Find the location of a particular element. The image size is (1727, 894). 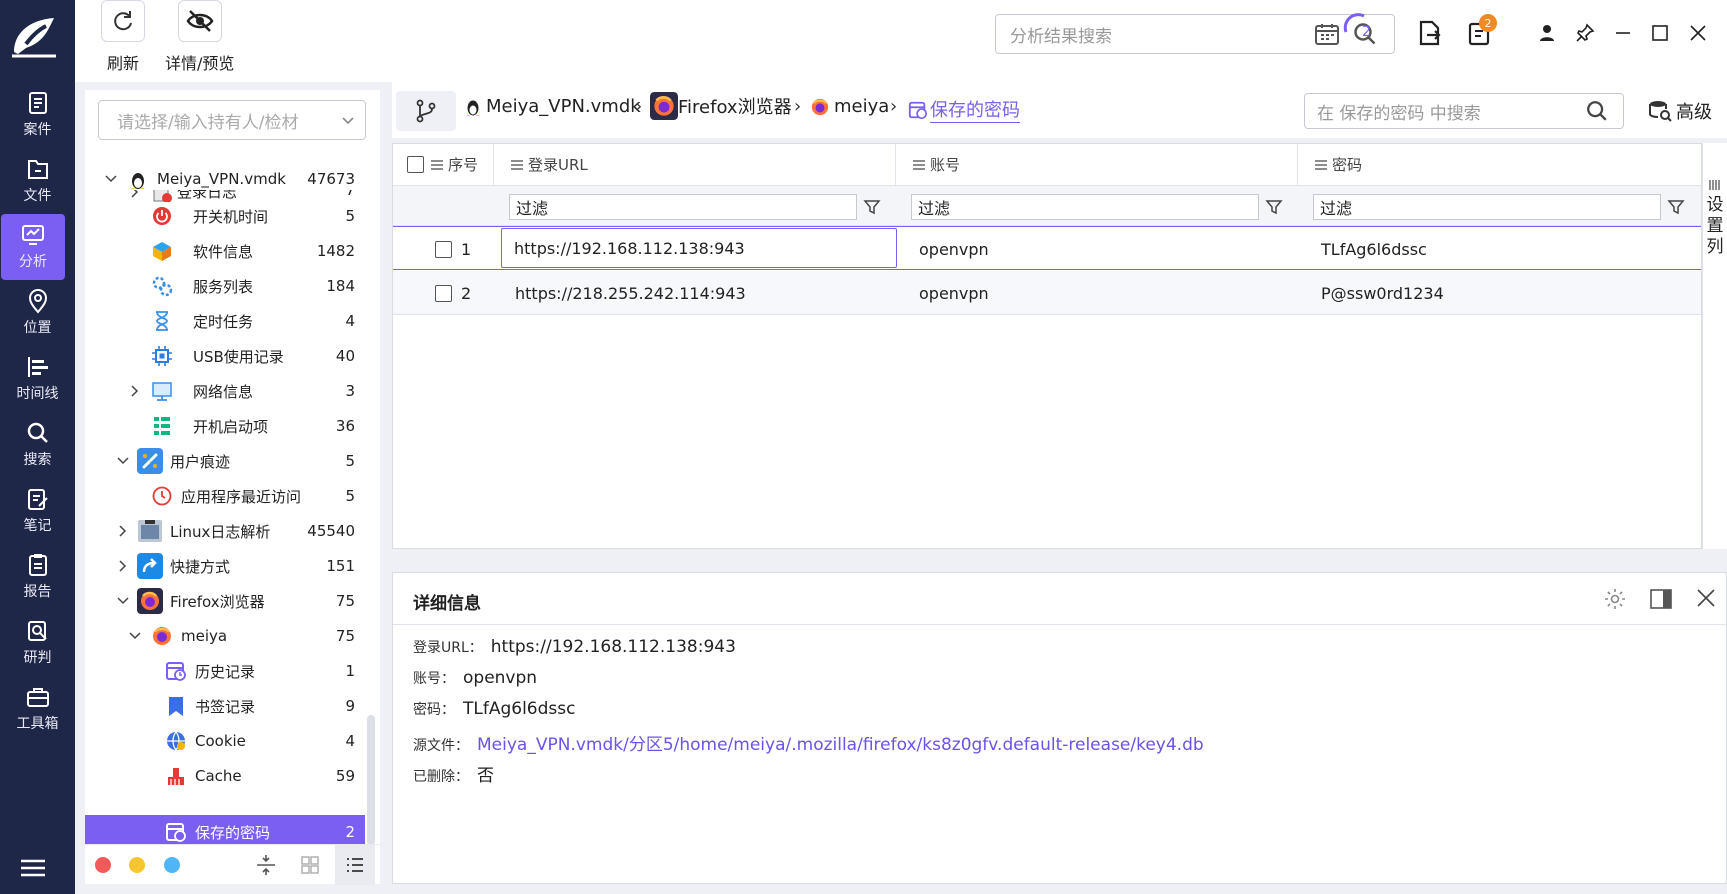

tree-item-cache: Cache 59 is located at coordinates (225, 776).